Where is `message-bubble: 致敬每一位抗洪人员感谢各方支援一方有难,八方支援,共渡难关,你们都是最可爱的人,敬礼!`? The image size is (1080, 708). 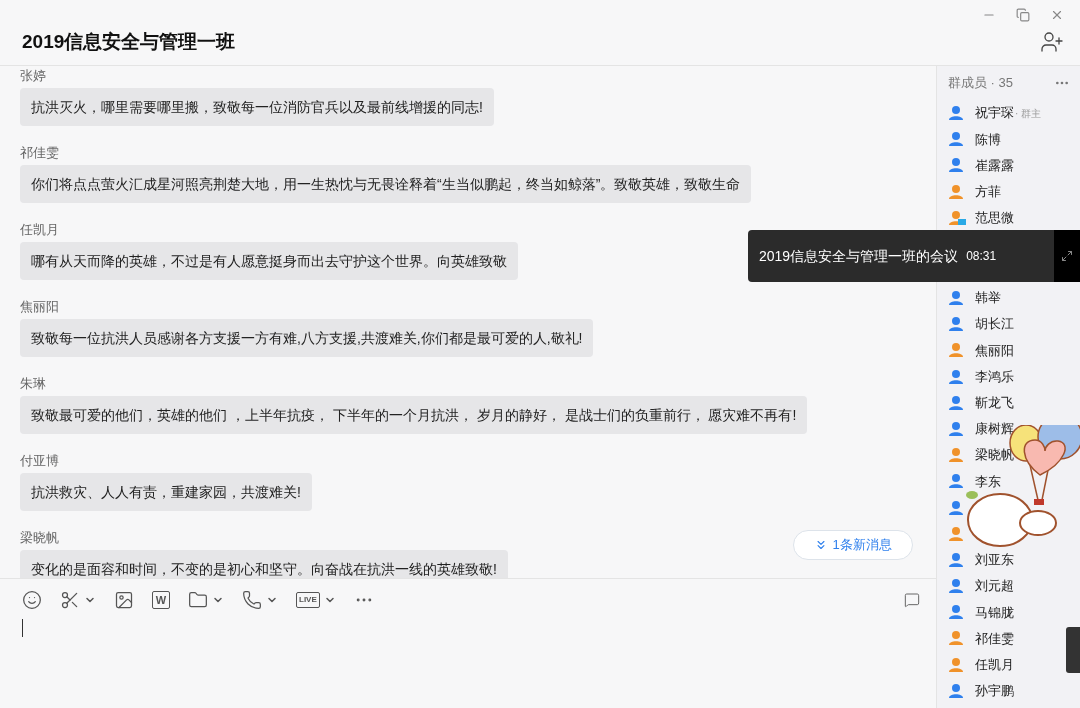 message-bubble: 致敬每一位抗洪人员感谢各方支援一方有难,八方支援,共渡难关,你们都是最可爱的人,敬礼! is located at coordinates (307, 338).